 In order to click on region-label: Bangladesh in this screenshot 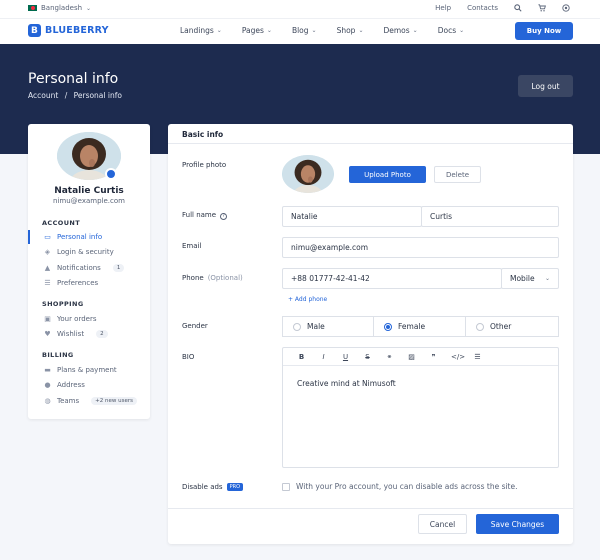, I will do `click(62, 8)`.